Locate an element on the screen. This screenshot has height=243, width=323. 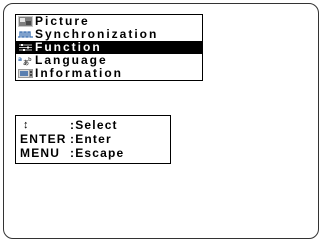
menu-item-information: Information is located at coordinates (109, 73).